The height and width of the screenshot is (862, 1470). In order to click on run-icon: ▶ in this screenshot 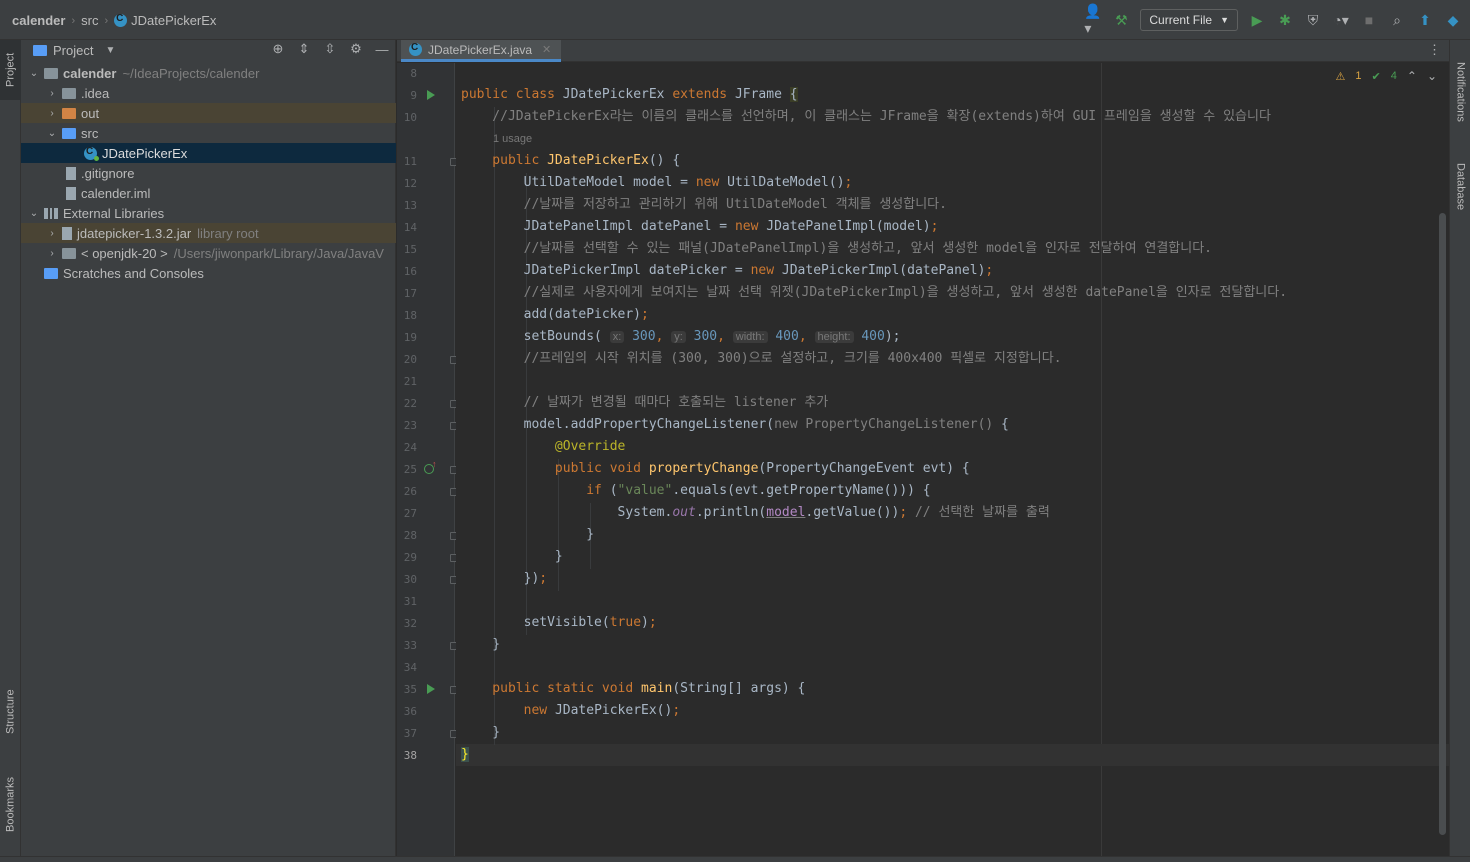, I will do `click(1257, 20)`.